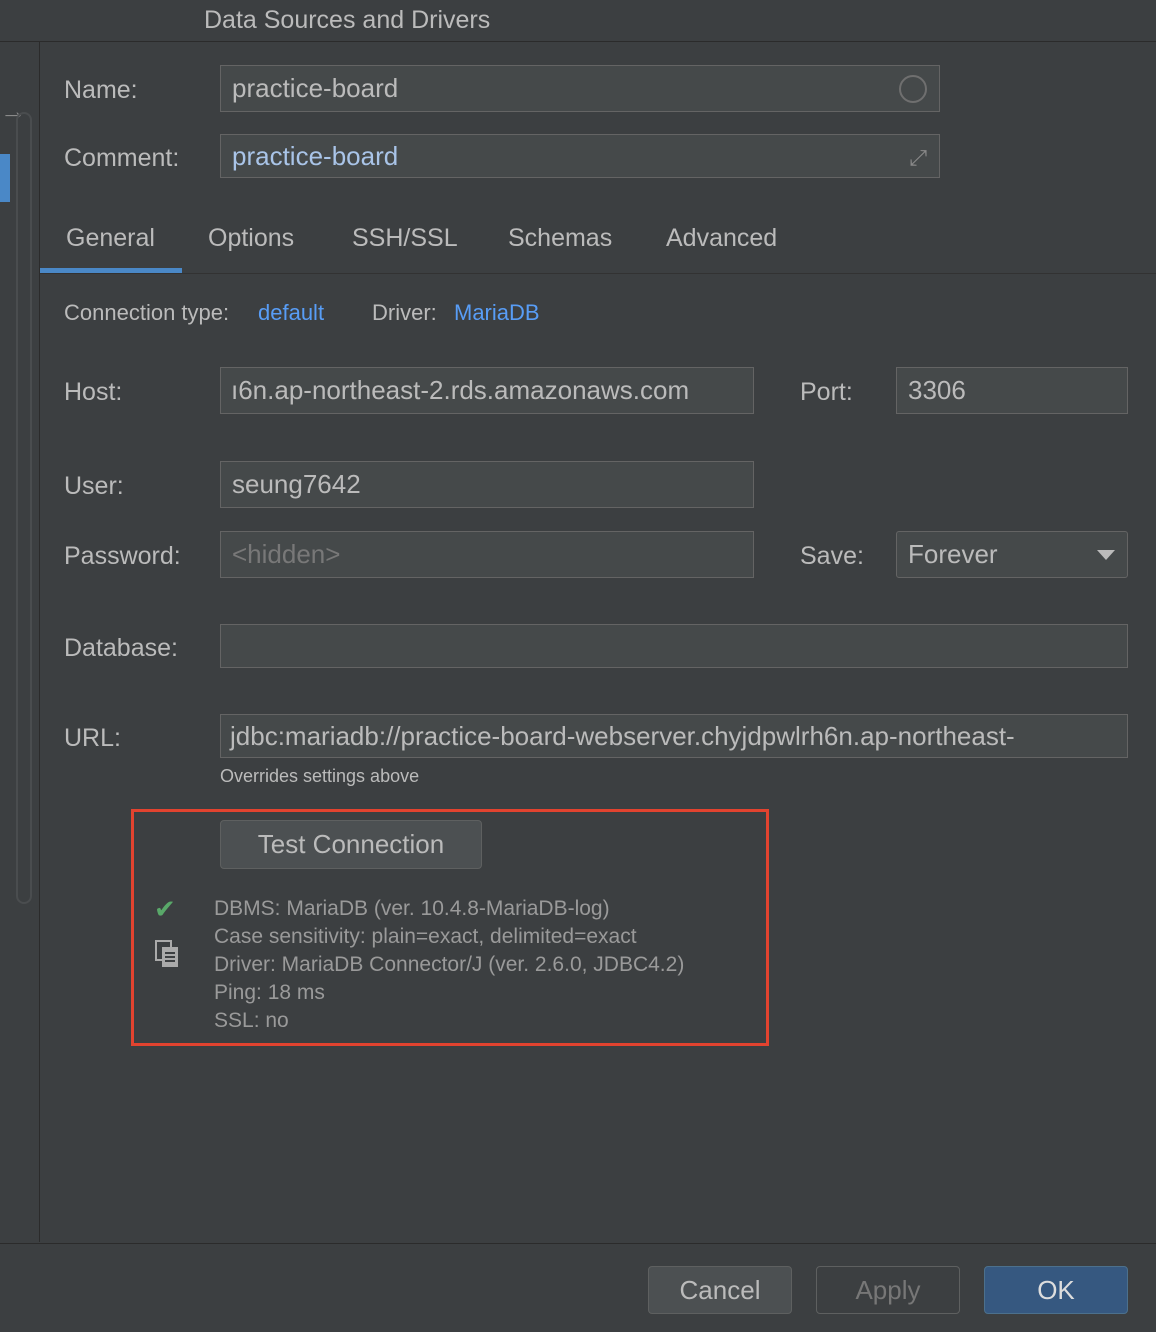  Describe the element at coordinates (578, 1287) in the screenshot. I see `dialog-footer` at that location.